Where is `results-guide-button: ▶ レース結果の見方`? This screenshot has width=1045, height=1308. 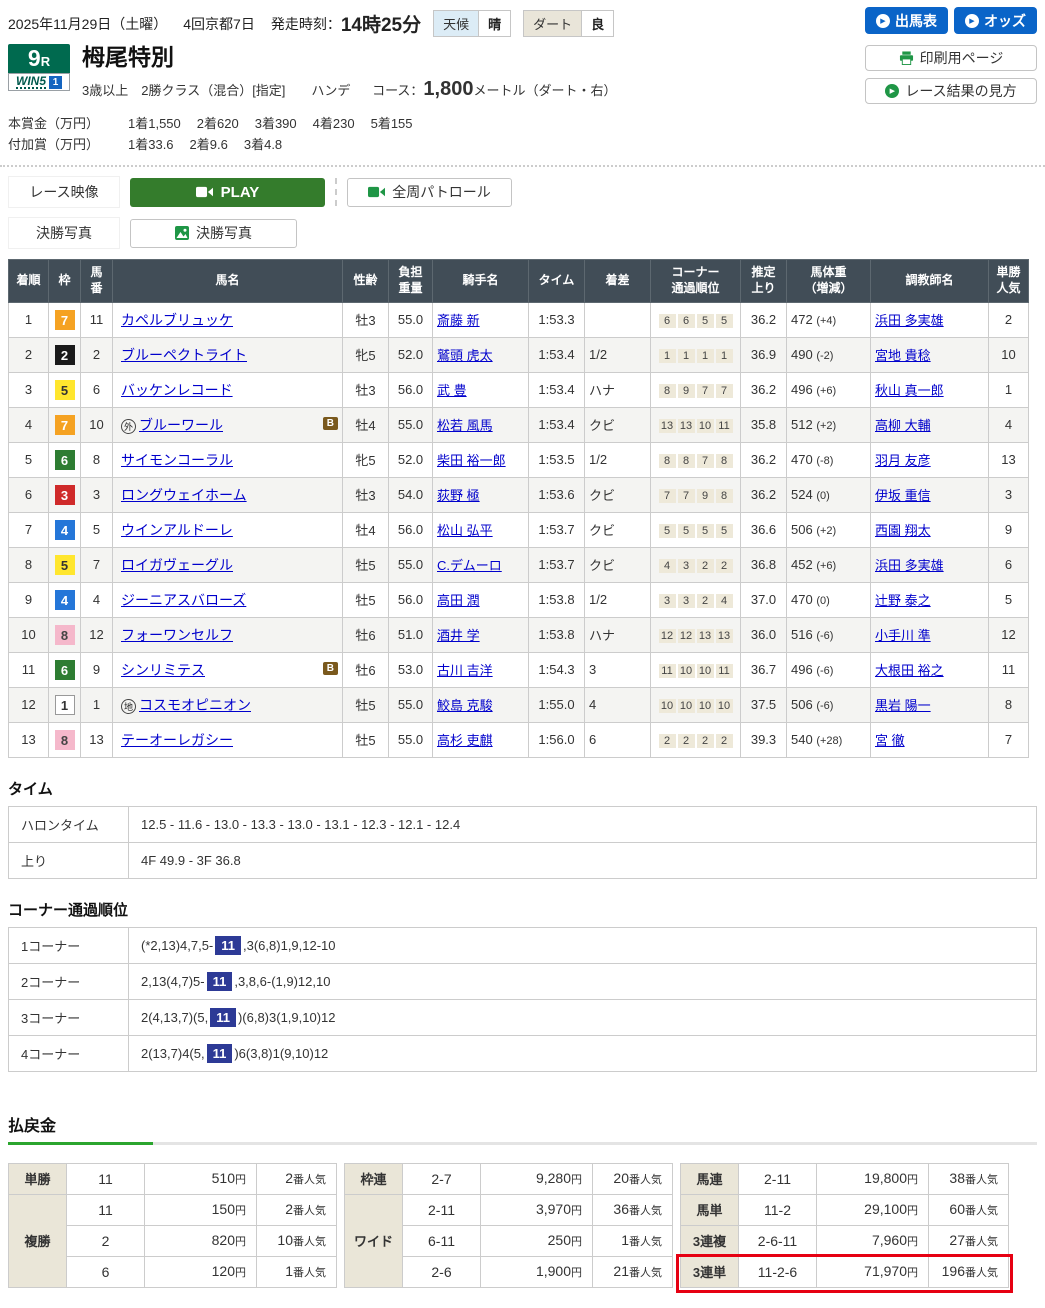
results-guide-button: ▶ レース結果の見方 is located at coordinates (951, 91).